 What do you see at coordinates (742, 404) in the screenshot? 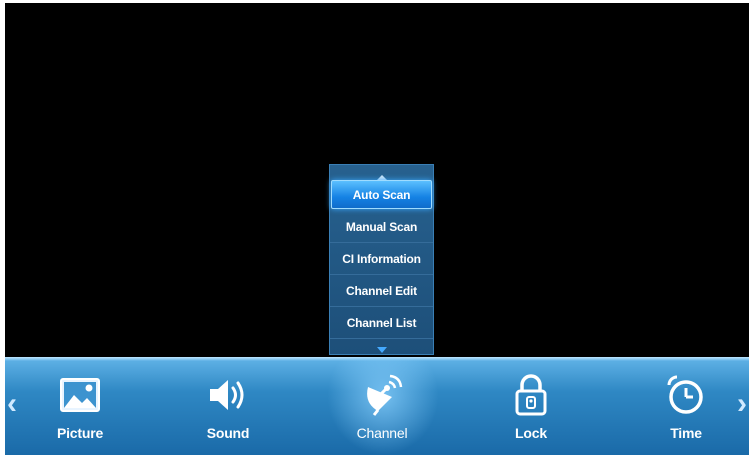
I see `nav-right-arrow-icon: ›` at bounding box center [742, 404].